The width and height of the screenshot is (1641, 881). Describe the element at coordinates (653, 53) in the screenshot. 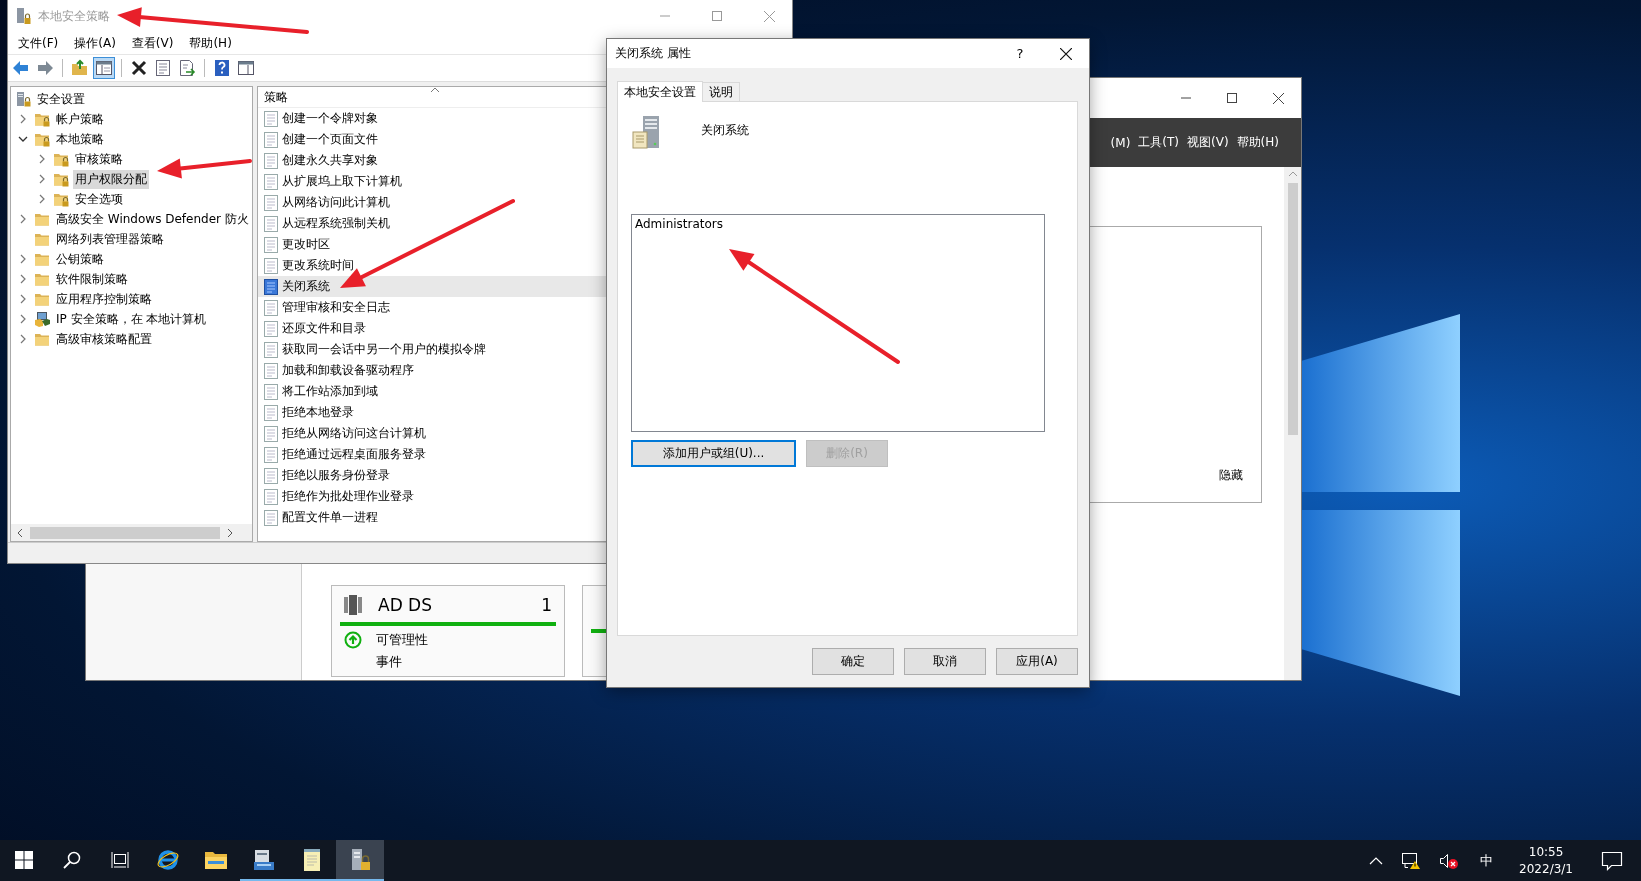

I see `dialog-title: 关闭系统 属性` at that location.